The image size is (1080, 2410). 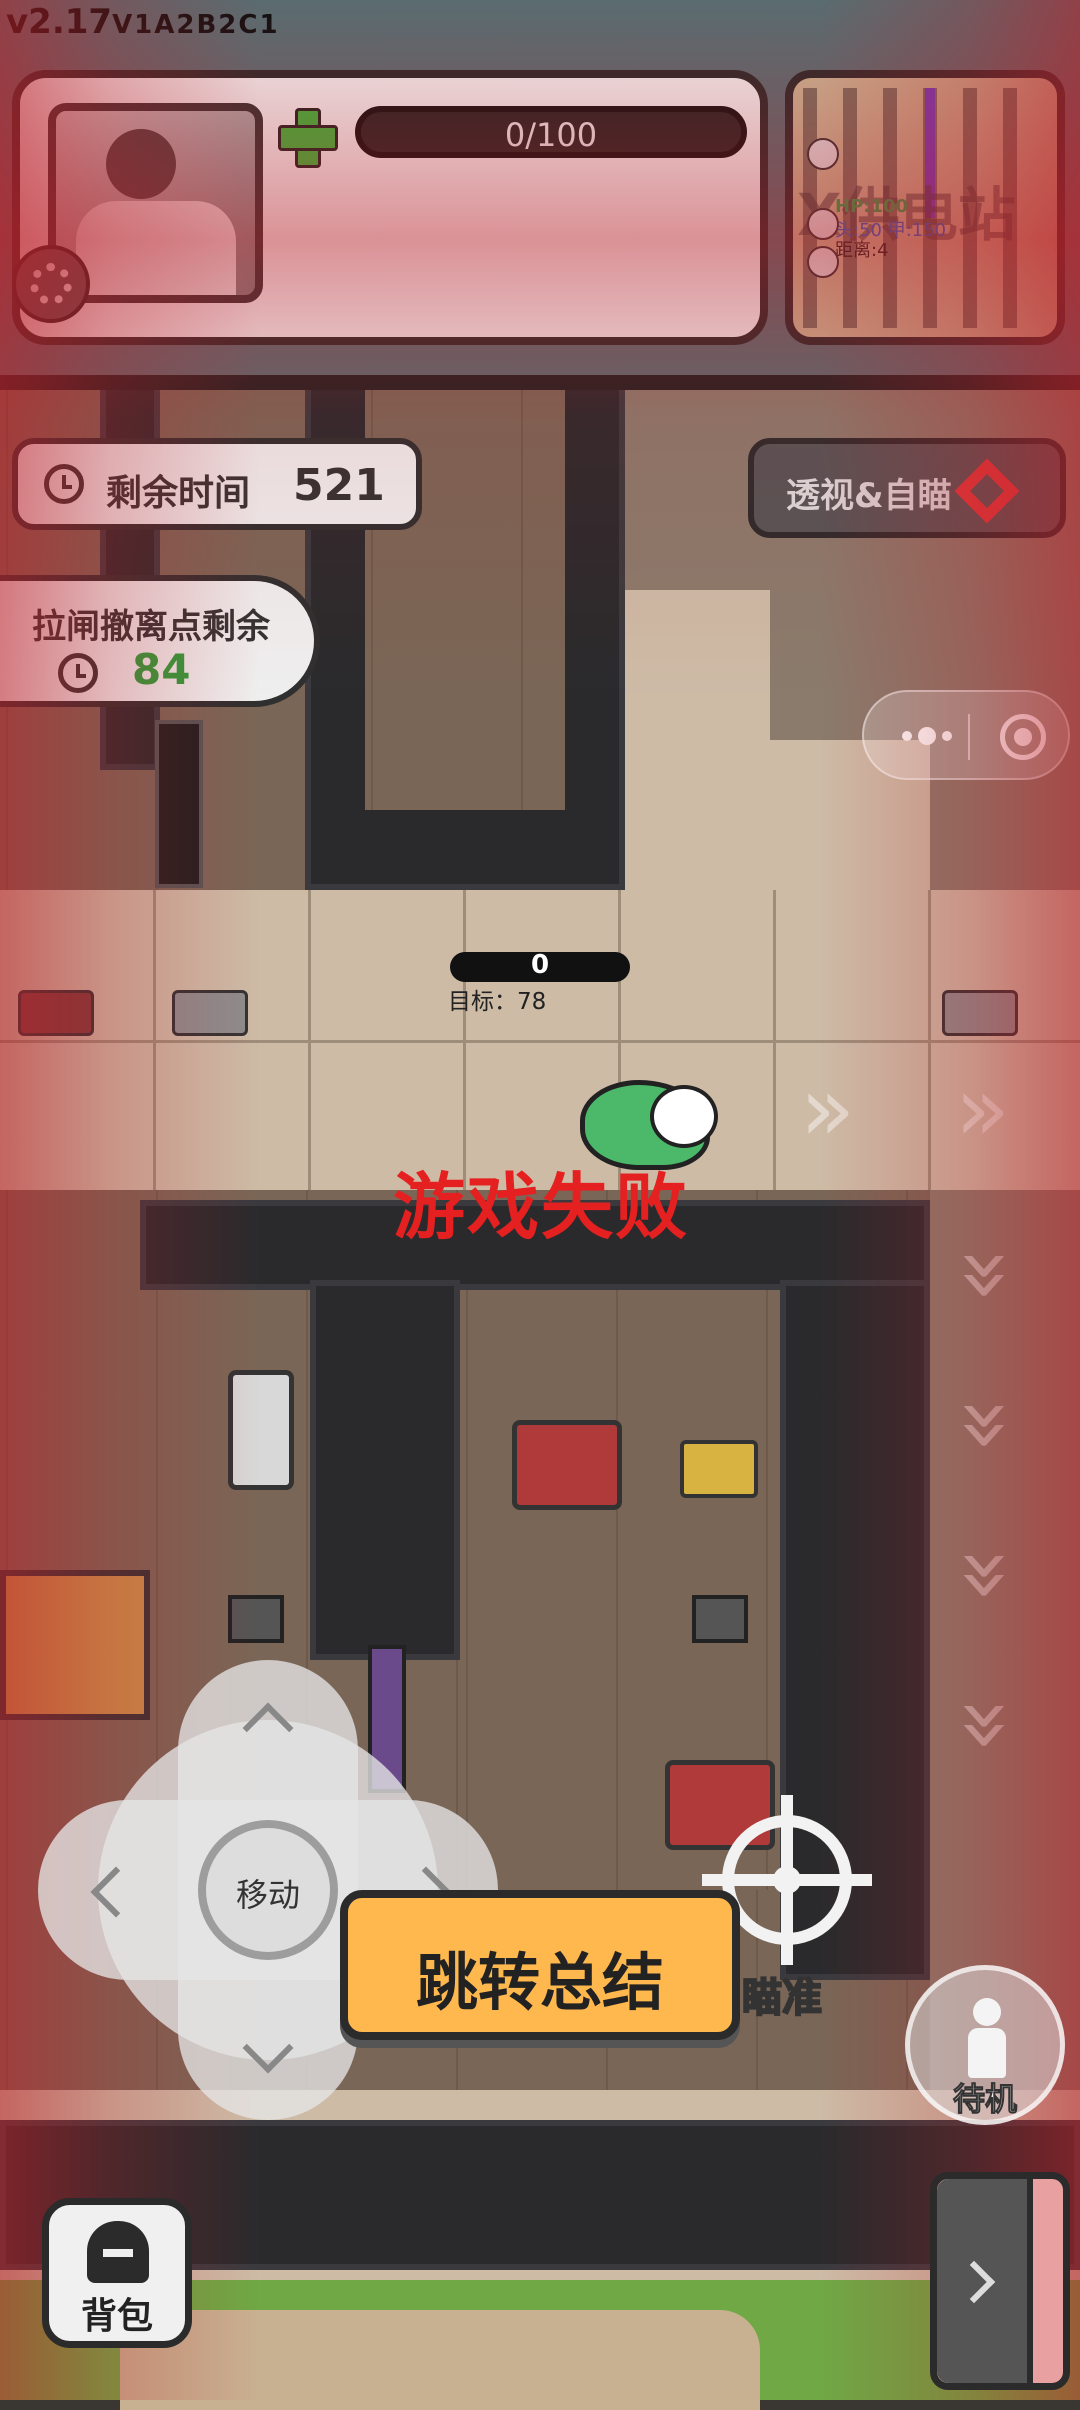 What do you see at coordinates (925, 207) in the screenshot?
I see `minimap: X供电站 HP:100 头:50 甲:150 距离:4` at bounding box center [925, 207].